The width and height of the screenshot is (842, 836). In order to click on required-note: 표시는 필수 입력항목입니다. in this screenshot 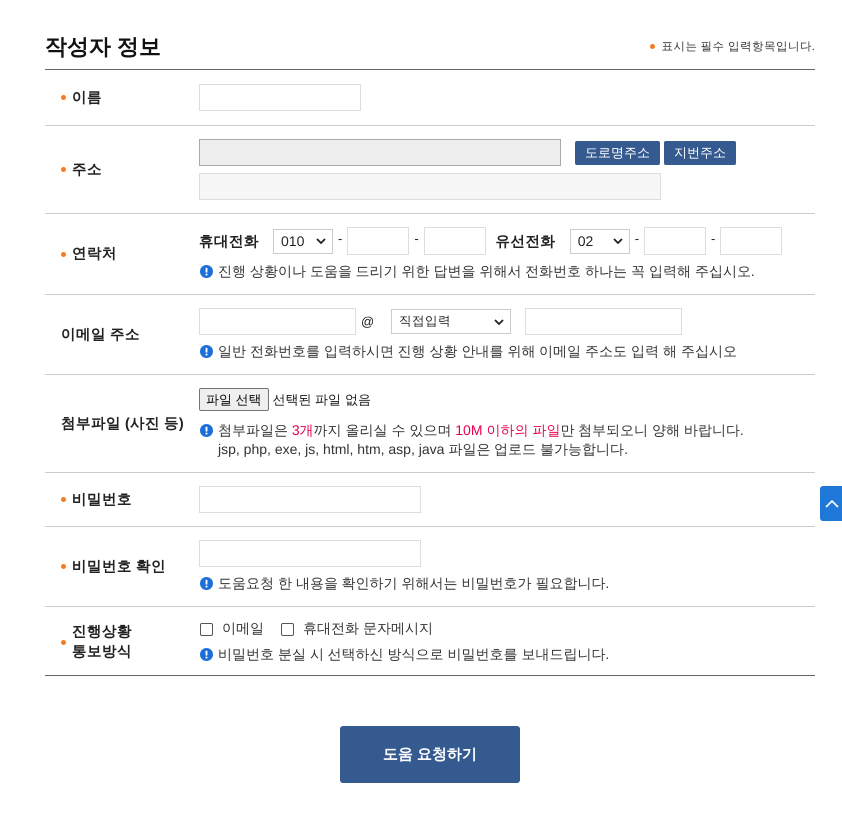, I will do `click(738, 47)`.